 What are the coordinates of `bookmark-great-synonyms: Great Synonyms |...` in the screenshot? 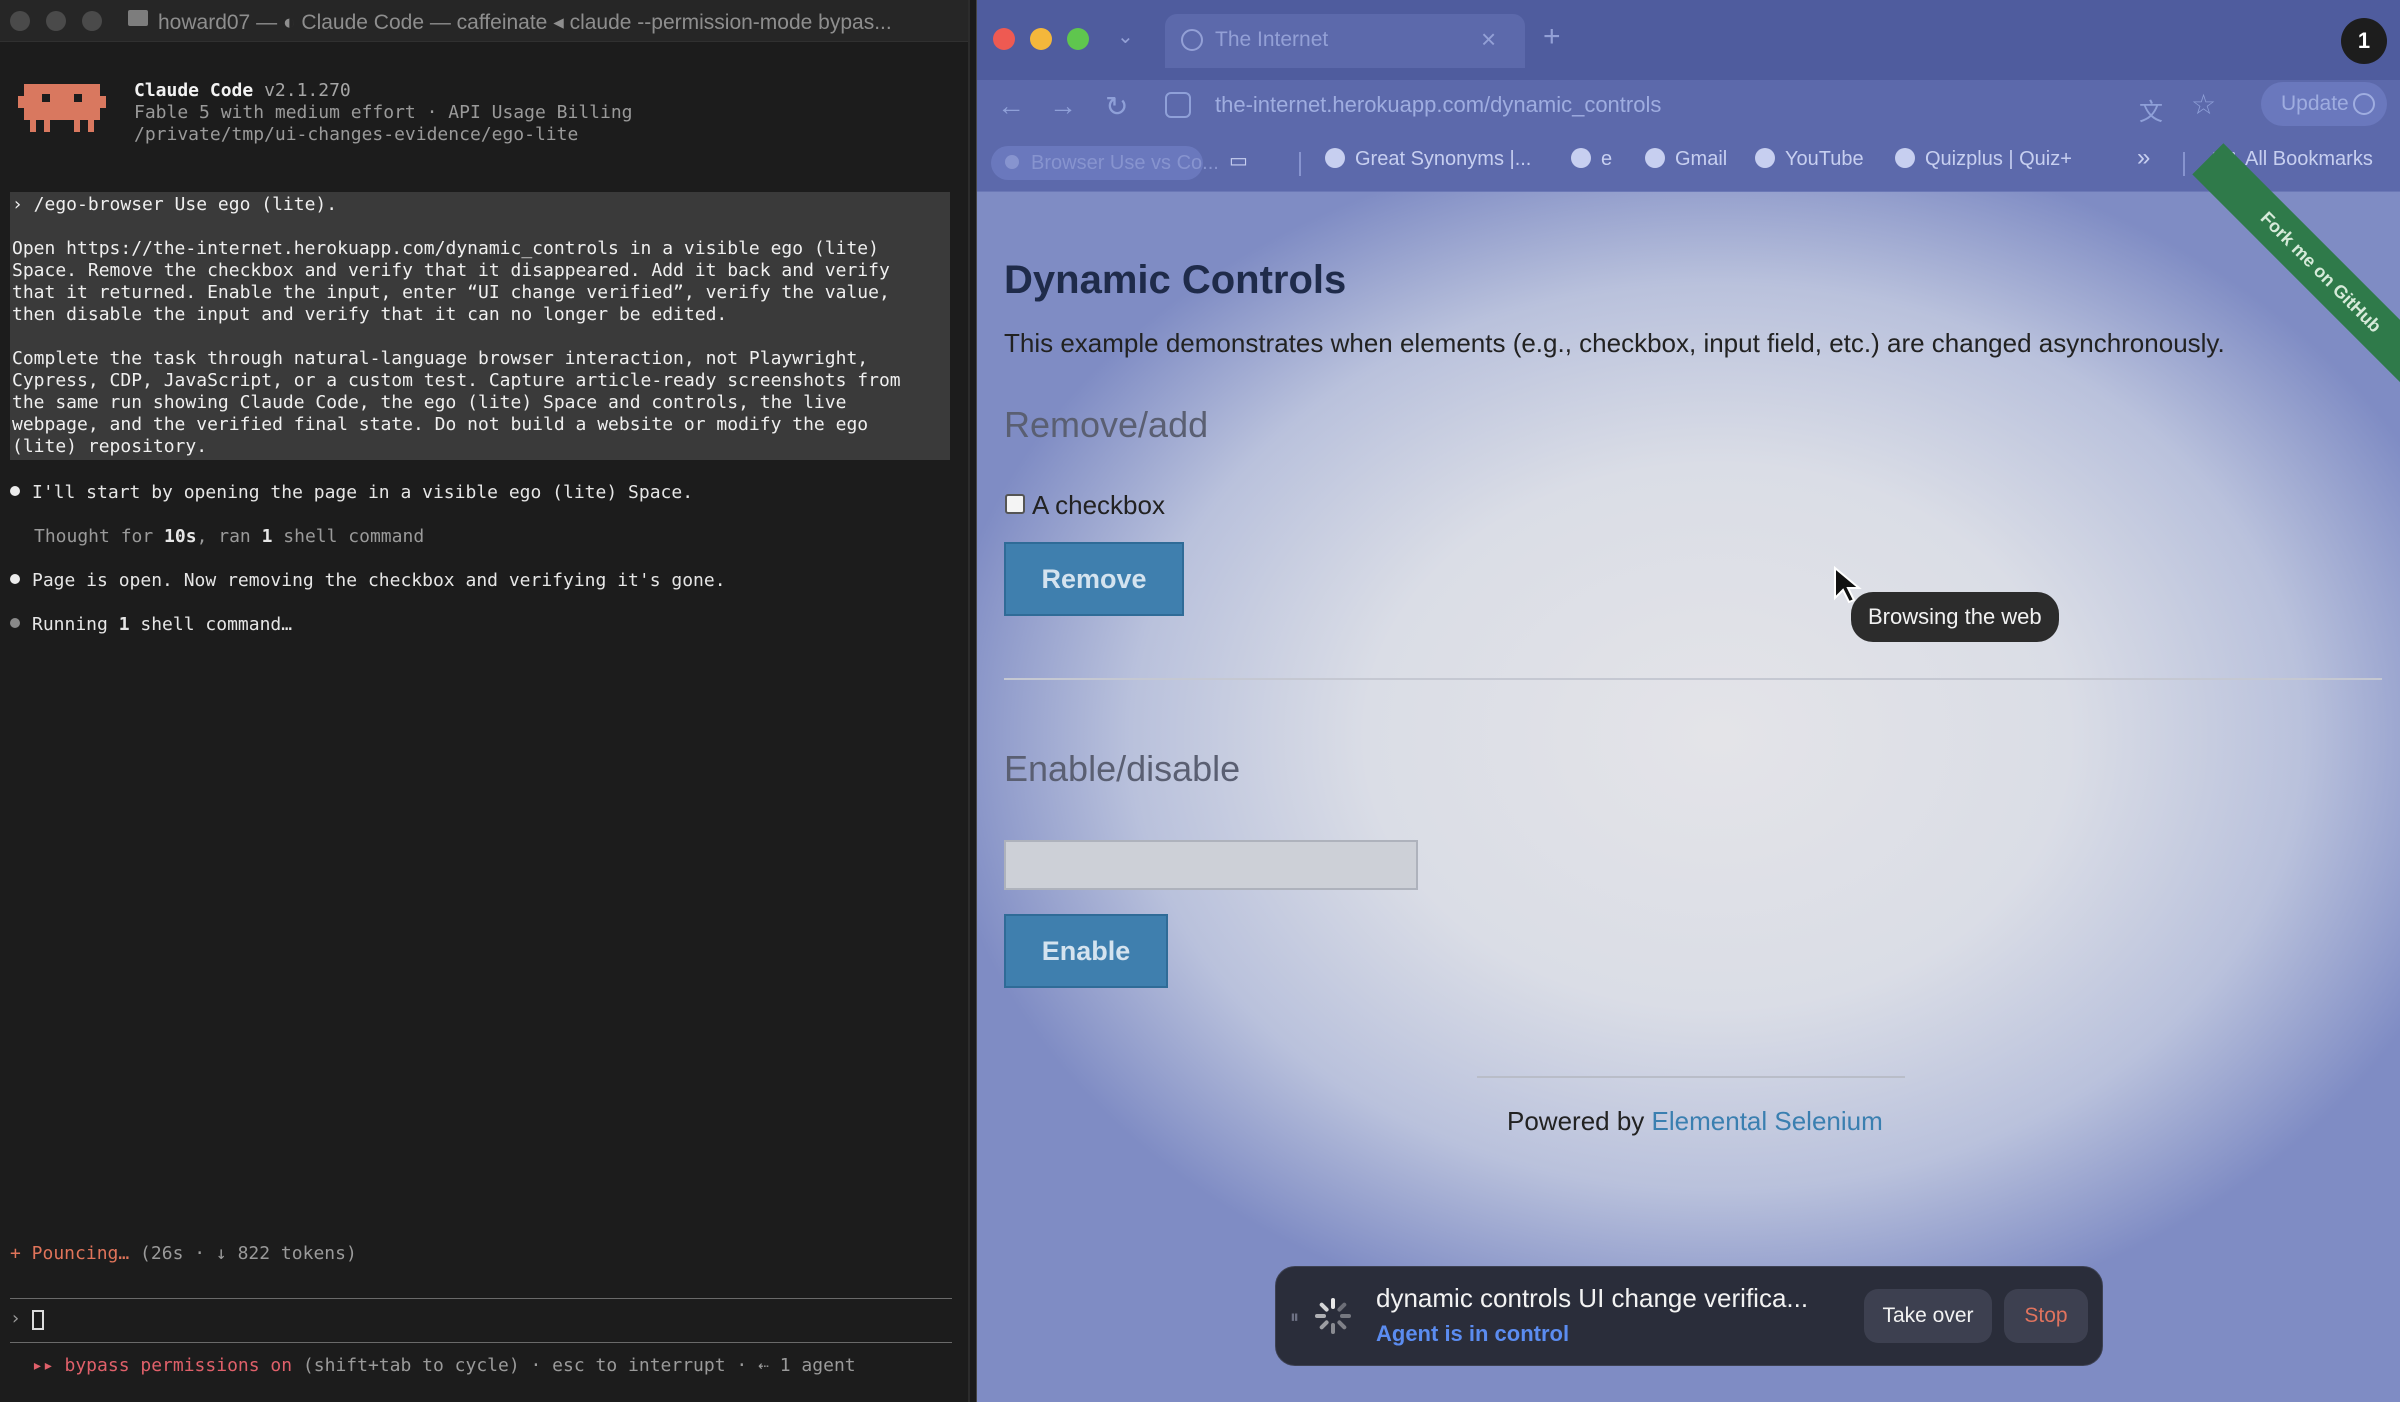 It's located at (1428, 159).